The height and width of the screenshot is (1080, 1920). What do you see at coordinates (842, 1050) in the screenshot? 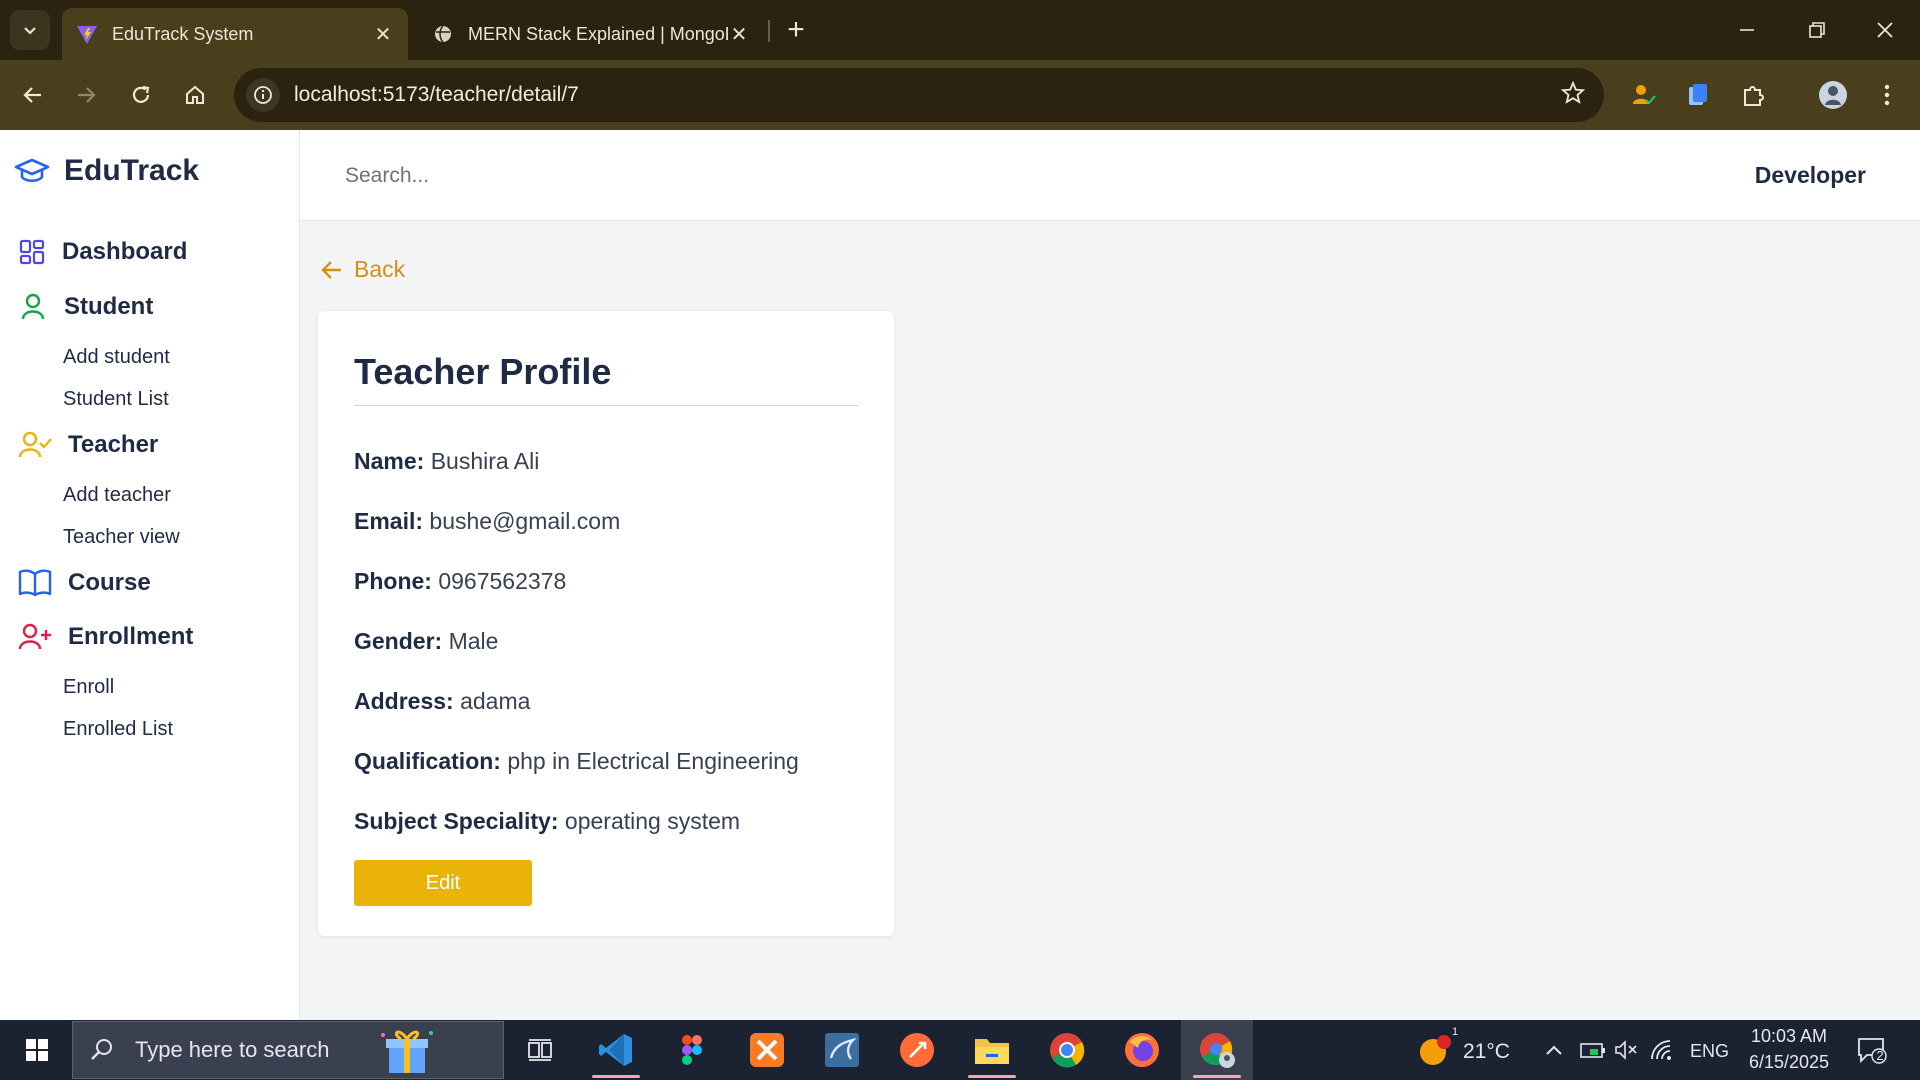
I see `taskbar-mysql-workbench` at bounding box center [842, 1050].